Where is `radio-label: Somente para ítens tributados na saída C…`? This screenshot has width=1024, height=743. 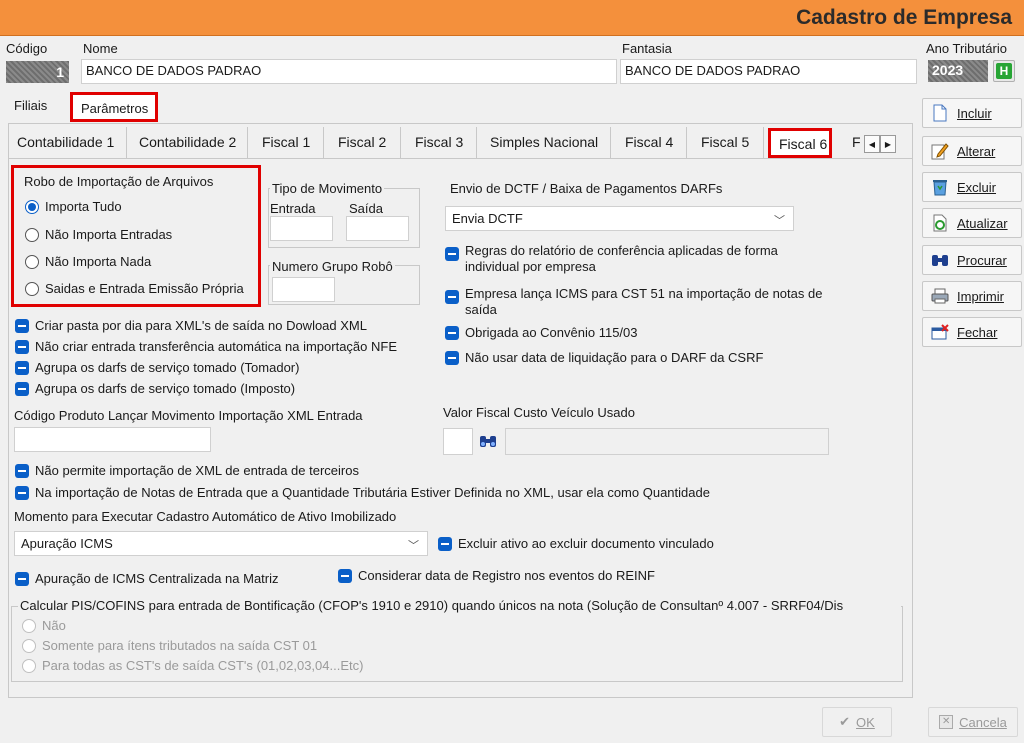 radio-label: Somente para ítens tributados na saída C… is located at coordinates (180, 645).